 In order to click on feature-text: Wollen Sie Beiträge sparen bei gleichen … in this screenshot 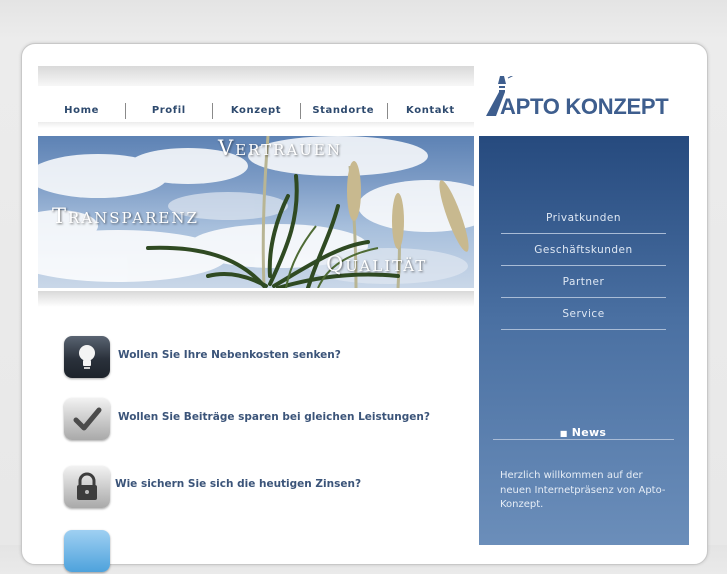, I will do `click(274, 417)`.